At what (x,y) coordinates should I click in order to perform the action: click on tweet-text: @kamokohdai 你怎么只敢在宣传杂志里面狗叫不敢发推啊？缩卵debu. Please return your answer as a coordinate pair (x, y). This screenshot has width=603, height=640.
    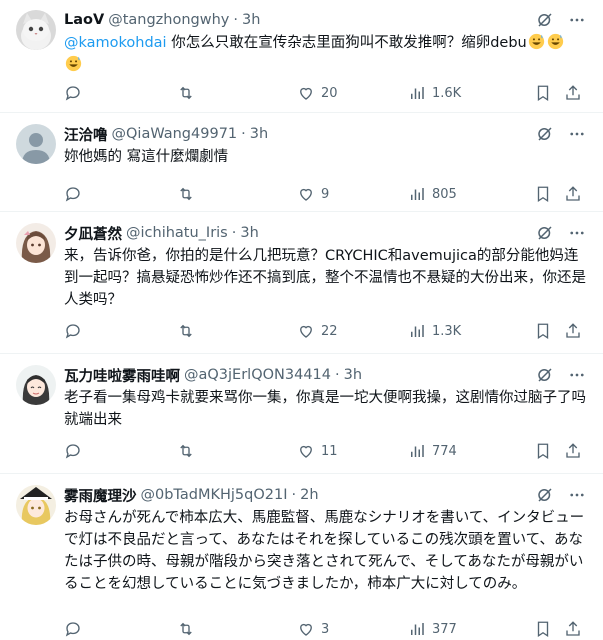
    Looking at the image, I should click on (325, 54).